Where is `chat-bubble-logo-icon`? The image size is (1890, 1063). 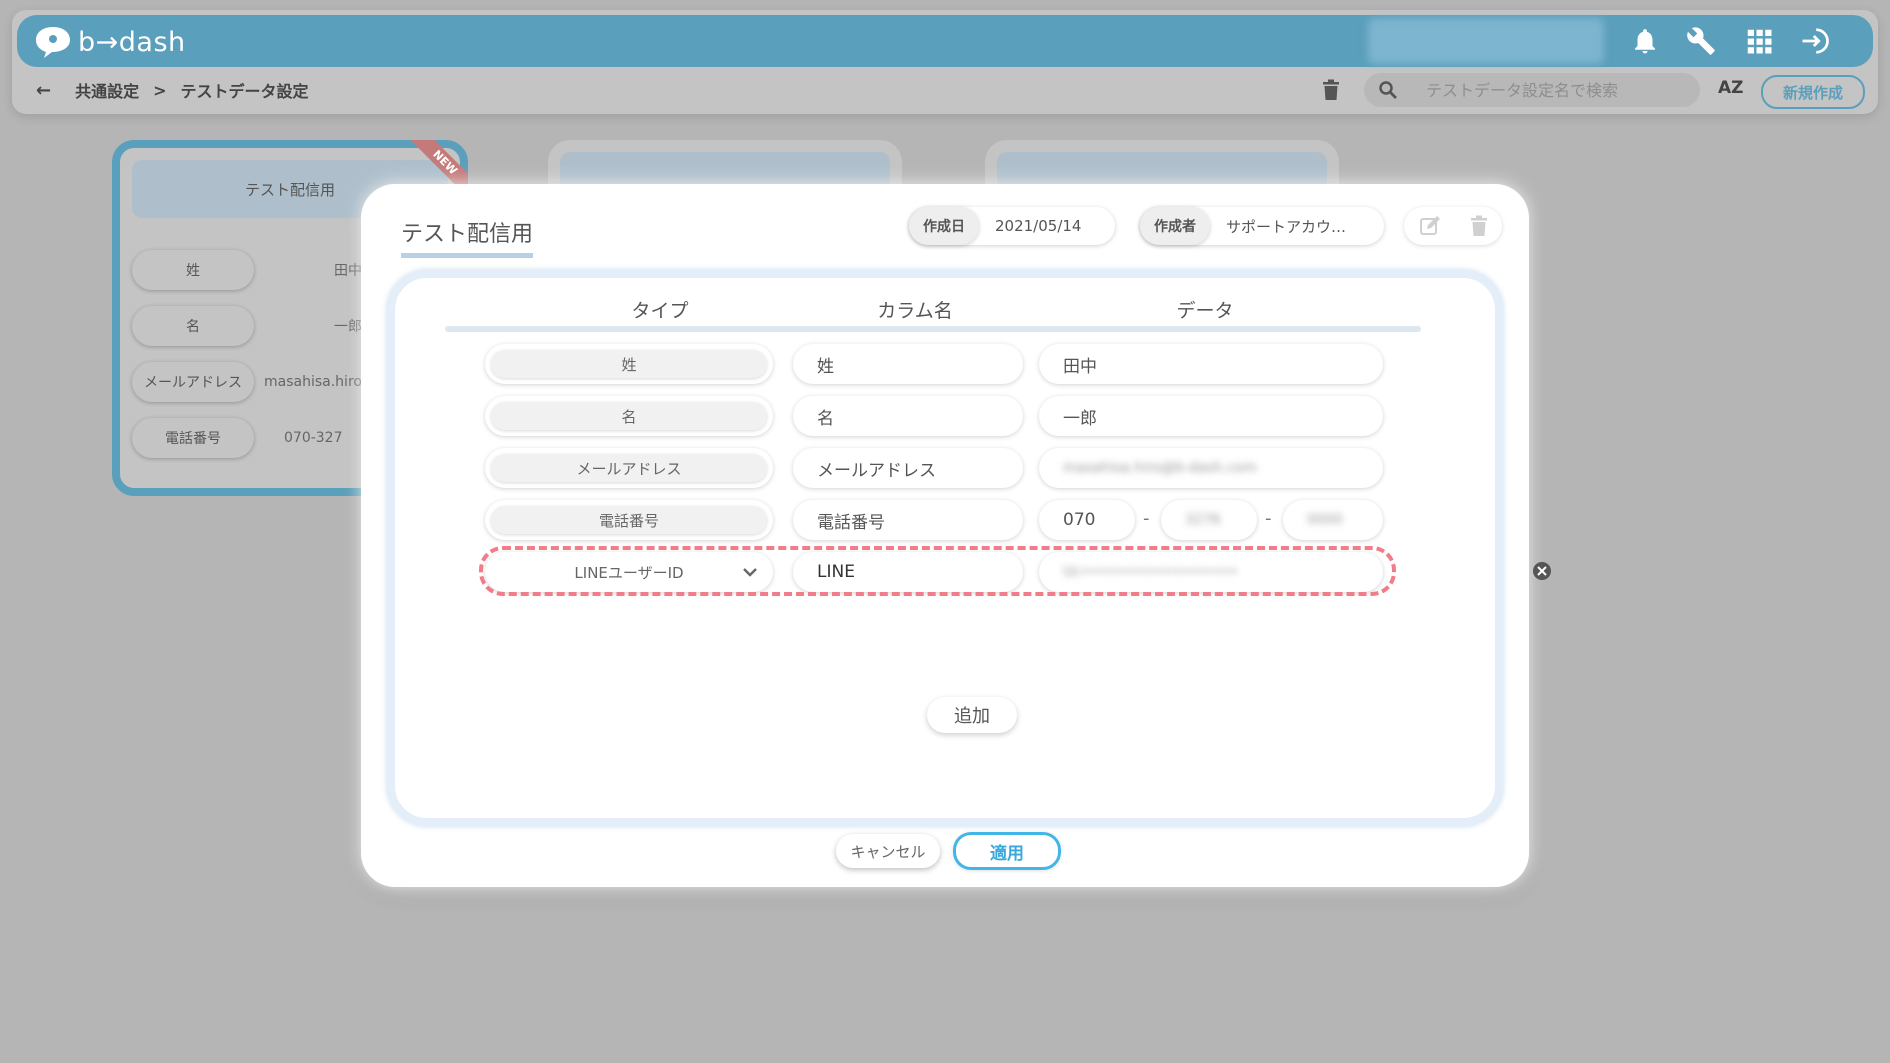
chat-bubble-logo-icon is located at coordinates (53, 42).